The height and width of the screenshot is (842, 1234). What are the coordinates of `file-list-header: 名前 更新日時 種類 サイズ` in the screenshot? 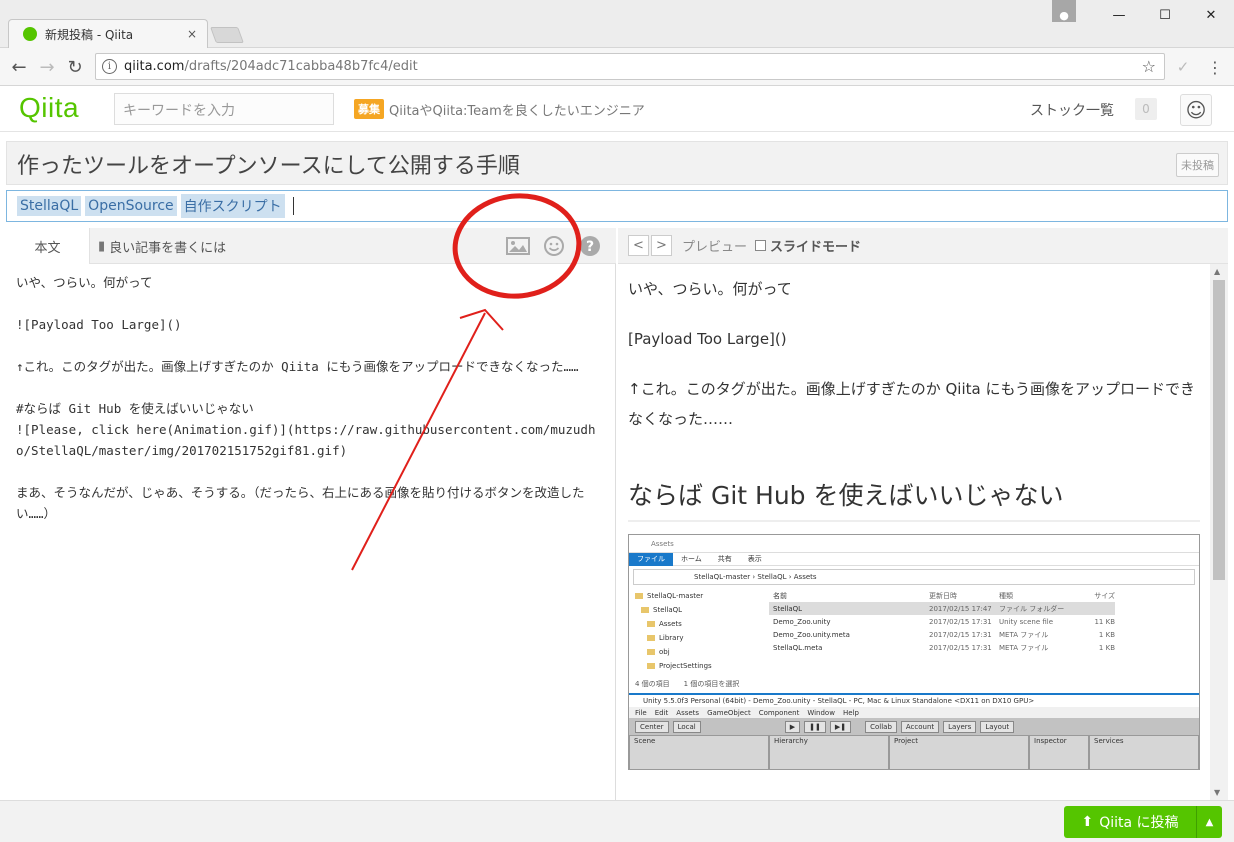 It's located at (944, 595).